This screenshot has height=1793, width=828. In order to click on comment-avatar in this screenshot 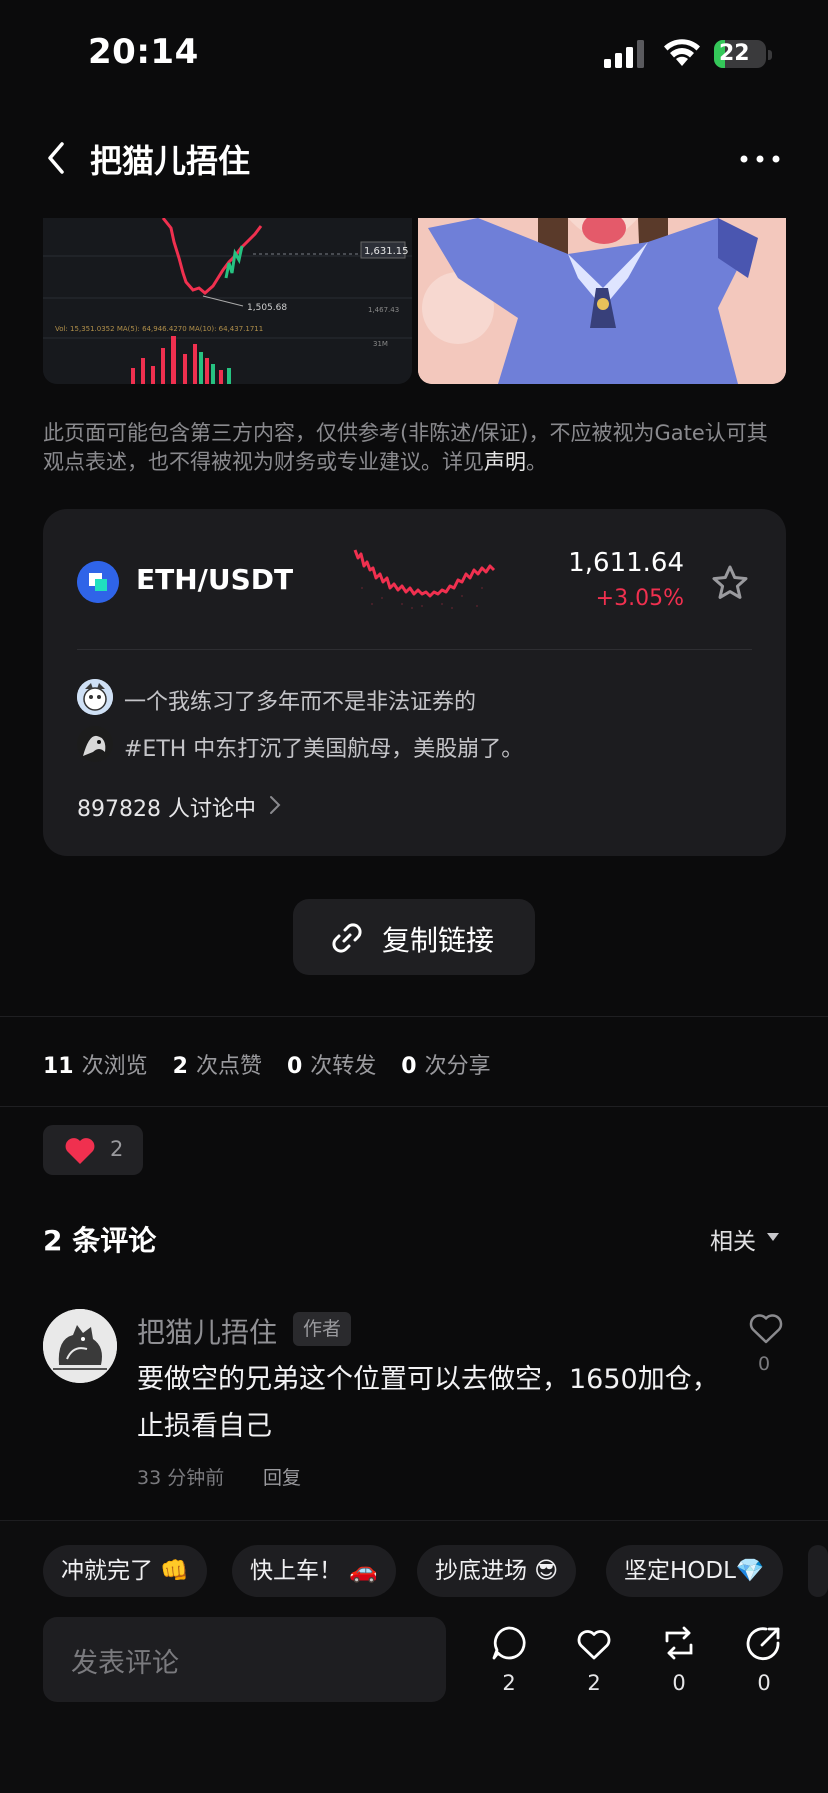, I will do `click(80, 1346)`.